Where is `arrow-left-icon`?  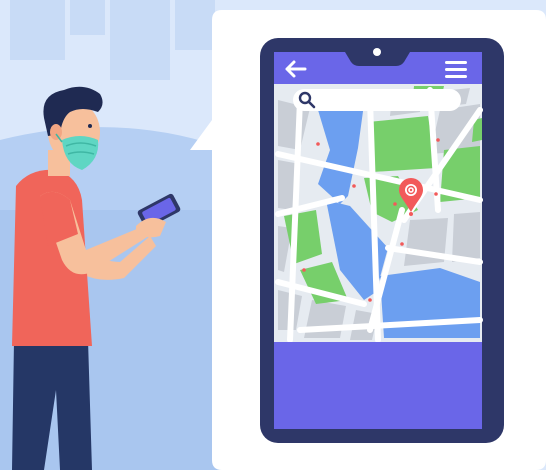
arrow-left-icon is located at coordinates (296, 69).